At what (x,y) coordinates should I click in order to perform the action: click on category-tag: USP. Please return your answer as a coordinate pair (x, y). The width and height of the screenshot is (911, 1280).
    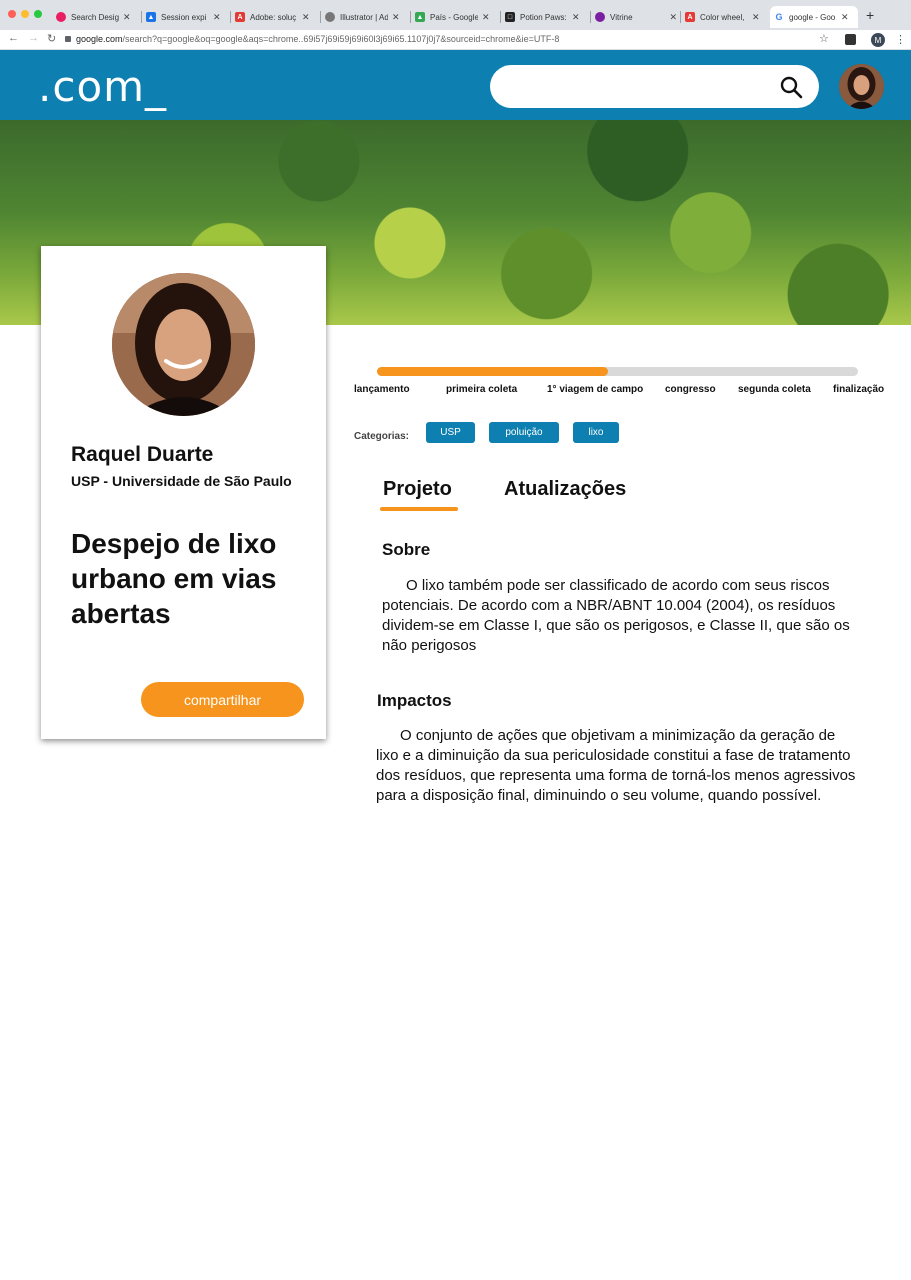
    Looking at the image, I should click on (450, 432).